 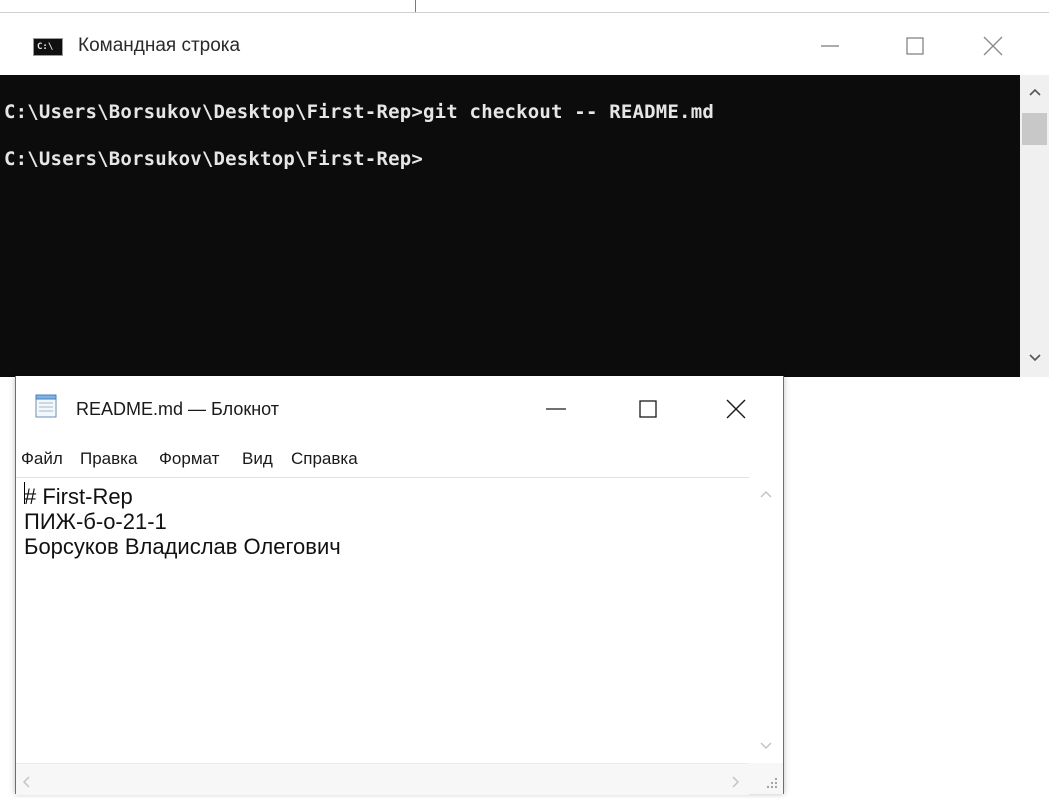 I want to click on chevron-left-icon, so click(x=26, y=782).